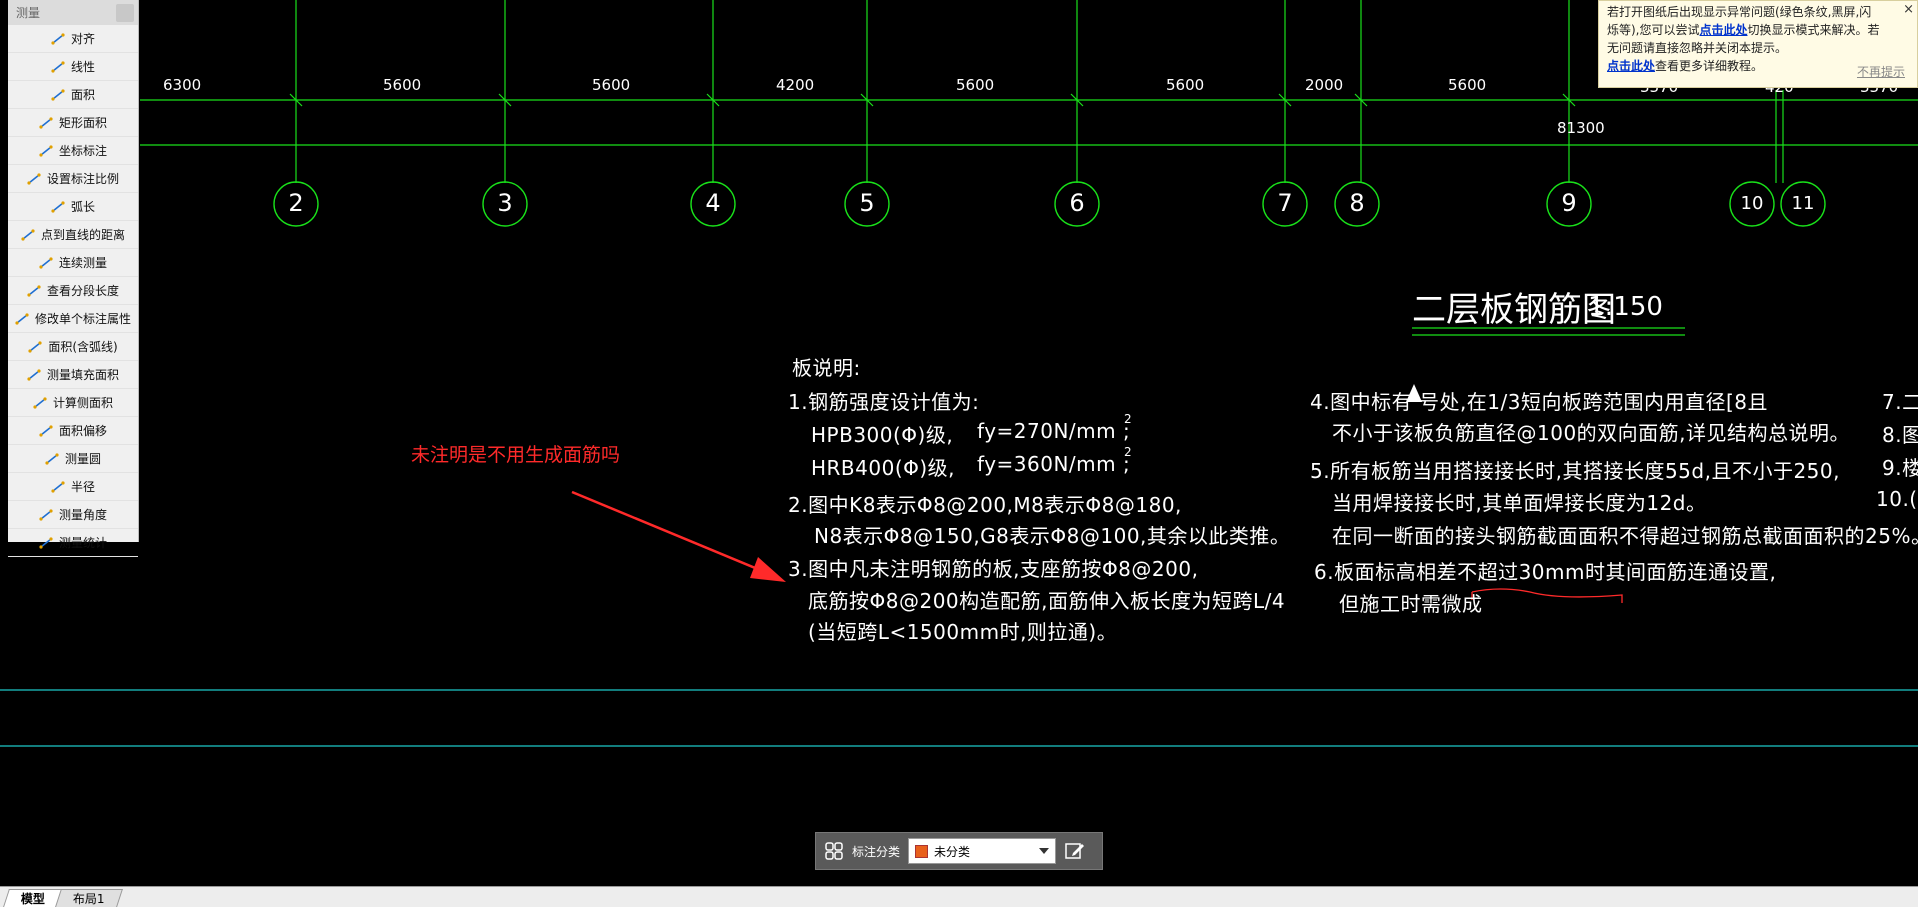 The height and width of the screenshot is (907, 1918). Describe the element at coordinates (505, 203) in the screenshot. I see `axis-label: 3` at that location.